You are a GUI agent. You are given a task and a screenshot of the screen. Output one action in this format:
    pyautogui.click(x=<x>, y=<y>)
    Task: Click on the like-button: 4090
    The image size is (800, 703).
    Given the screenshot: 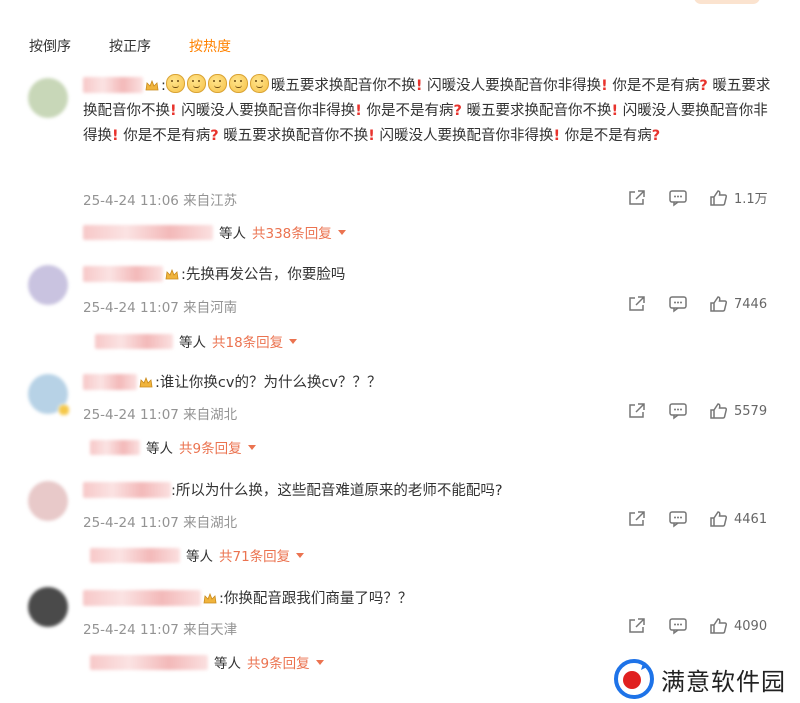 What is the action you would take?
    pyautogui.click(x=738, y=626)
    